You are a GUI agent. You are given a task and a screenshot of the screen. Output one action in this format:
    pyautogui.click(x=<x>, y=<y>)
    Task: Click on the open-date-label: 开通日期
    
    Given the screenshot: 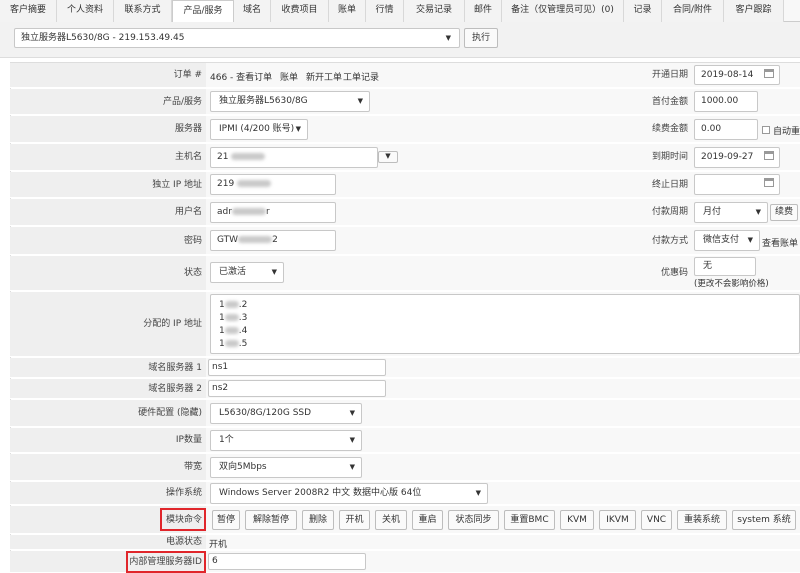 What is the action you would take?
    pyautogui.click(x=662, y=75)
    